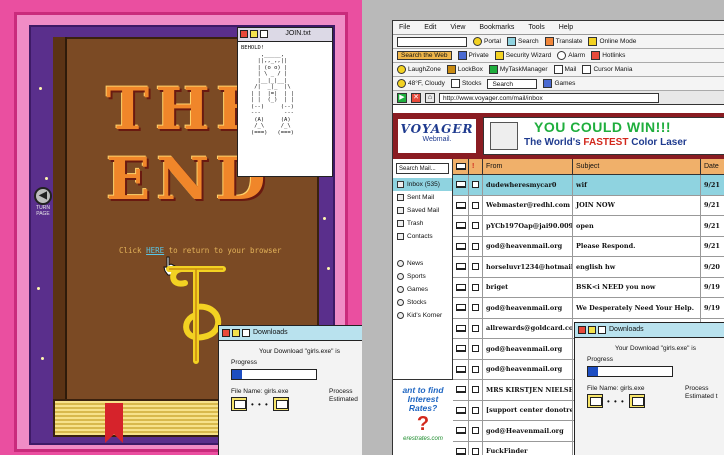  What do you see at coordinates (404, 27) in the screenshot?
I see `menu-file: File` at bounding box center [404, 27].